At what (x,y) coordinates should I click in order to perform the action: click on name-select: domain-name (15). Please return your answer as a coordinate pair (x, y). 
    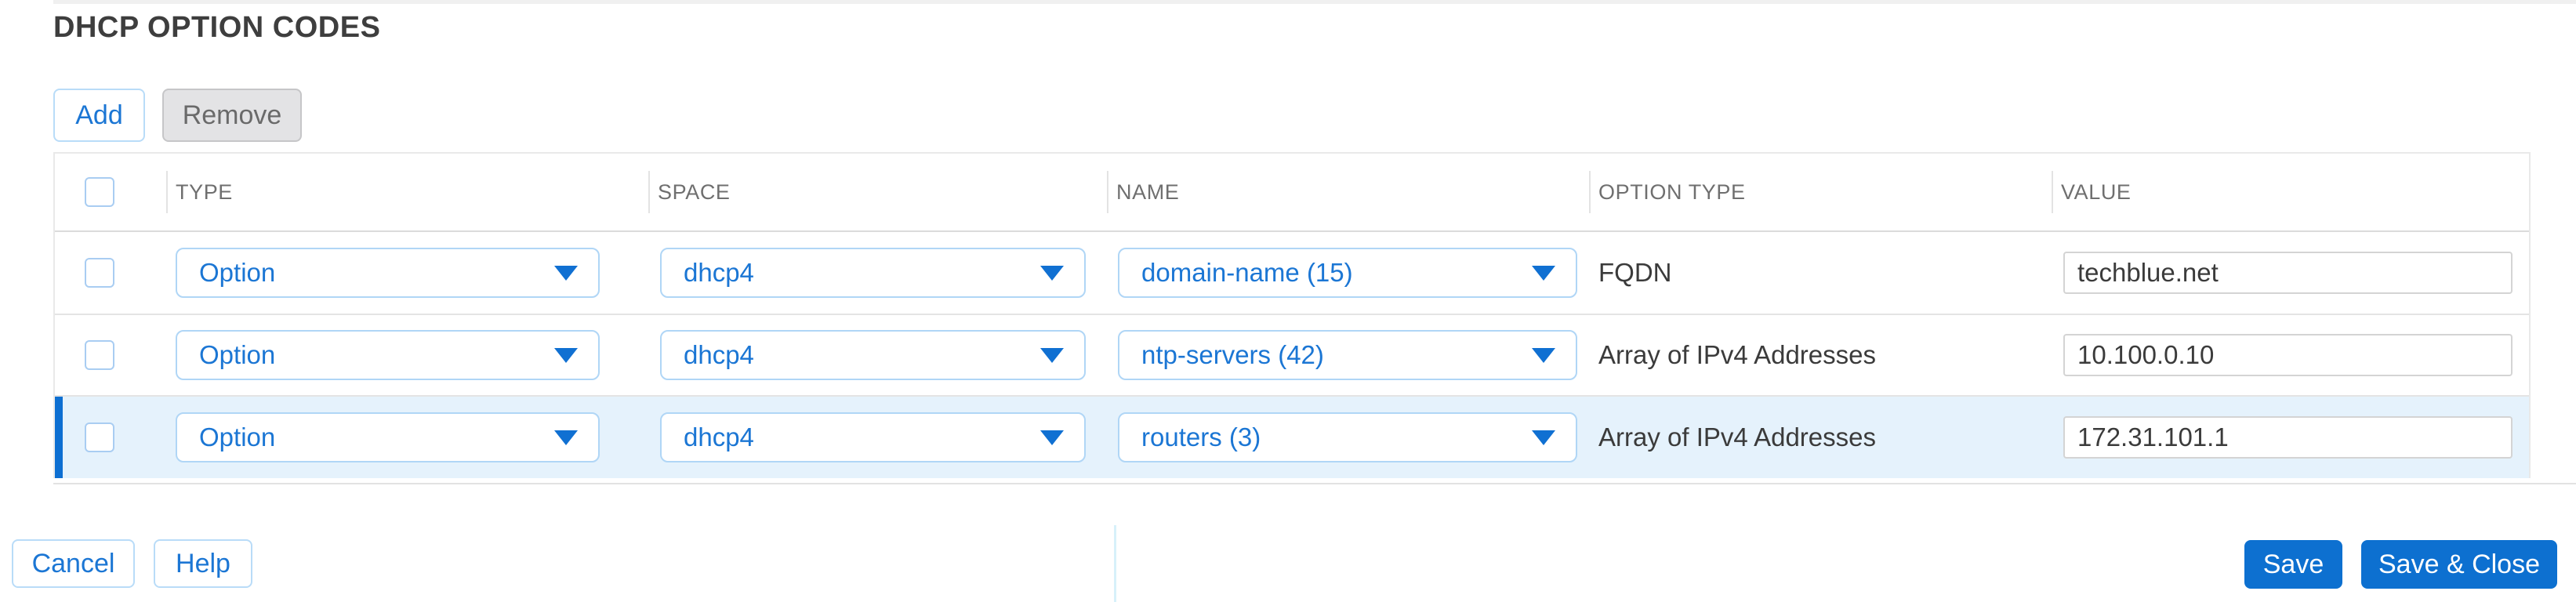
    Looking at the image, I should click on (1348, 273).